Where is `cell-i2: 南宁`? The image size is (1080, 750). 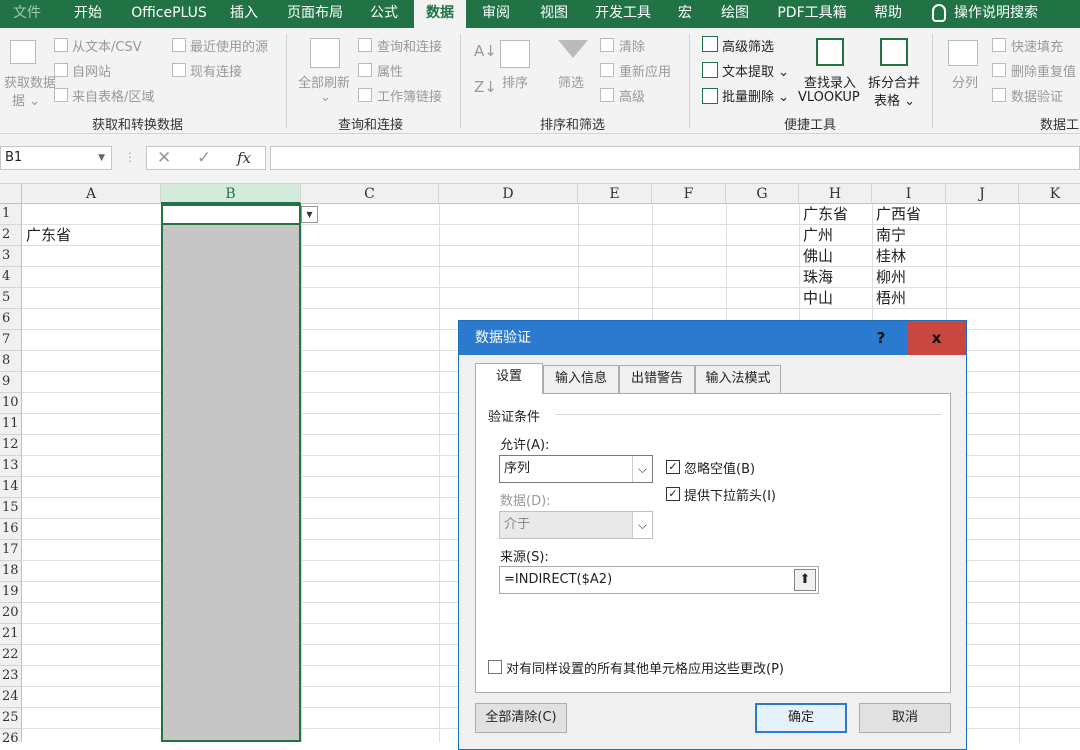
cell-i2: 南宁 is located at coordinates (889, 235).